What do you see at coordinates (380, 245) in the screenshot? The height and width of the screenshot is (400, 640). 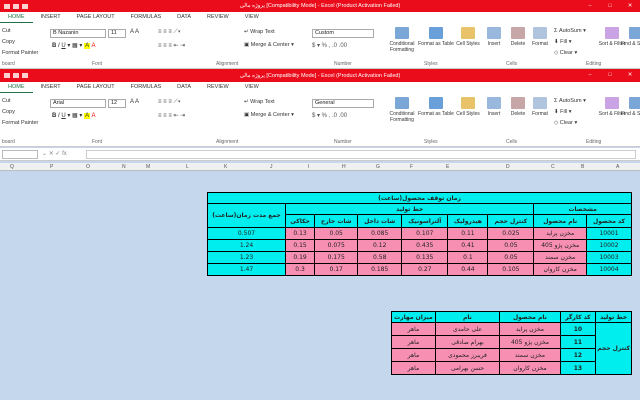 I see `value-cell: 0.12` at bounding box center [380, 245].